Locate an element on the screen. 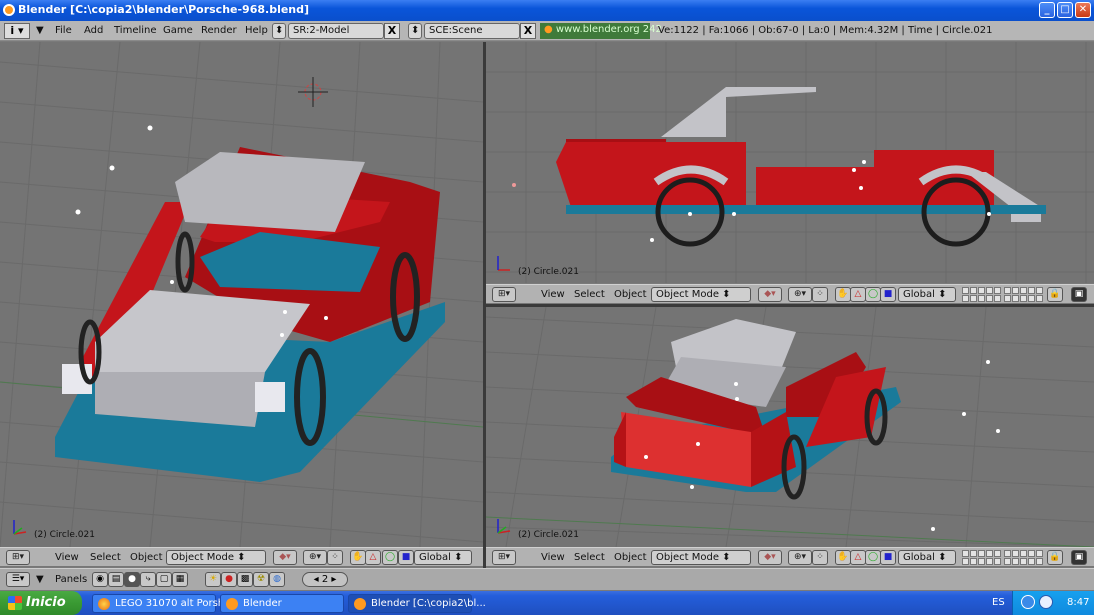 The height and width of the screenshot is (615, 1094). manipulator-toggle-icon-left: ⁘ is located at coordinates (335, 557).